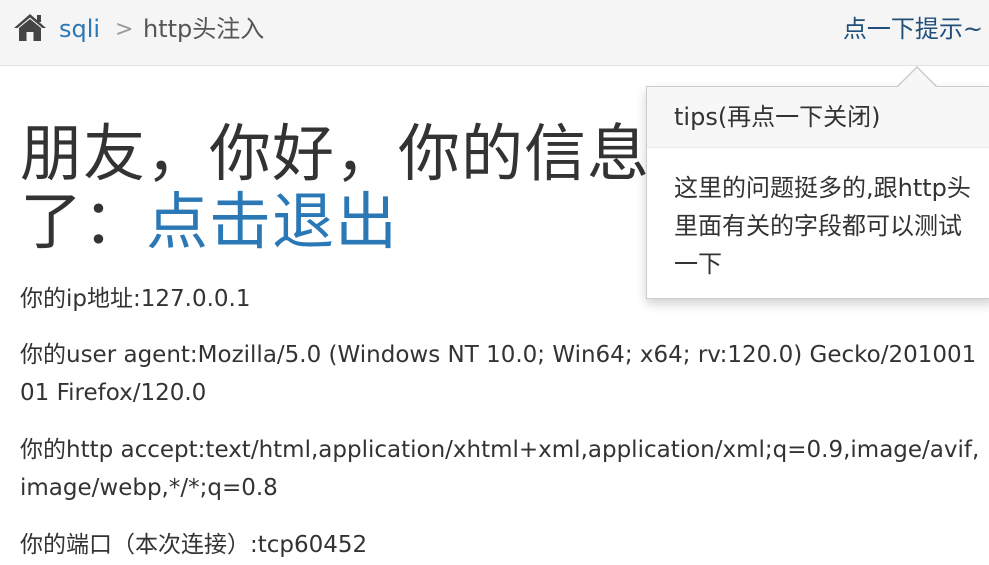  I want to click on ip-address-text: 你的ip地址:127.0.0.1, so click(135, 299).